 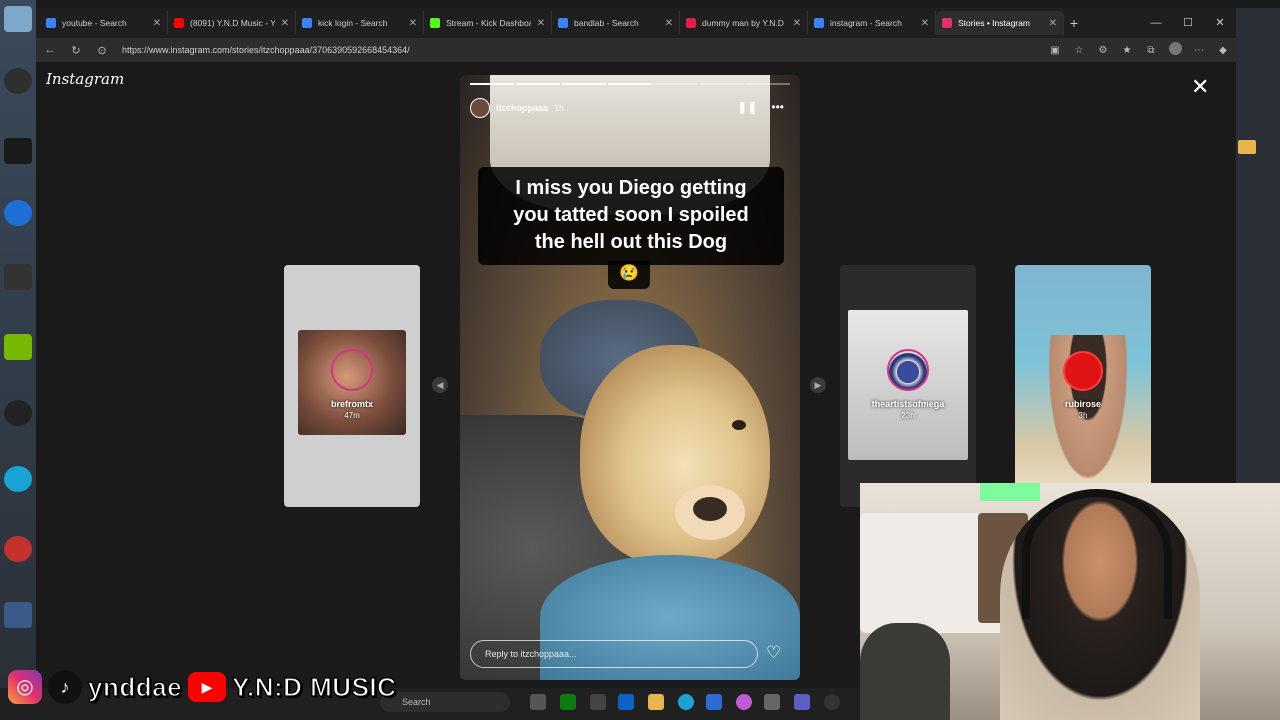 What do you see at coordinates (18, 151) in the screenshot?
I see `voicemod-icon` at bounding box center [18, 151].